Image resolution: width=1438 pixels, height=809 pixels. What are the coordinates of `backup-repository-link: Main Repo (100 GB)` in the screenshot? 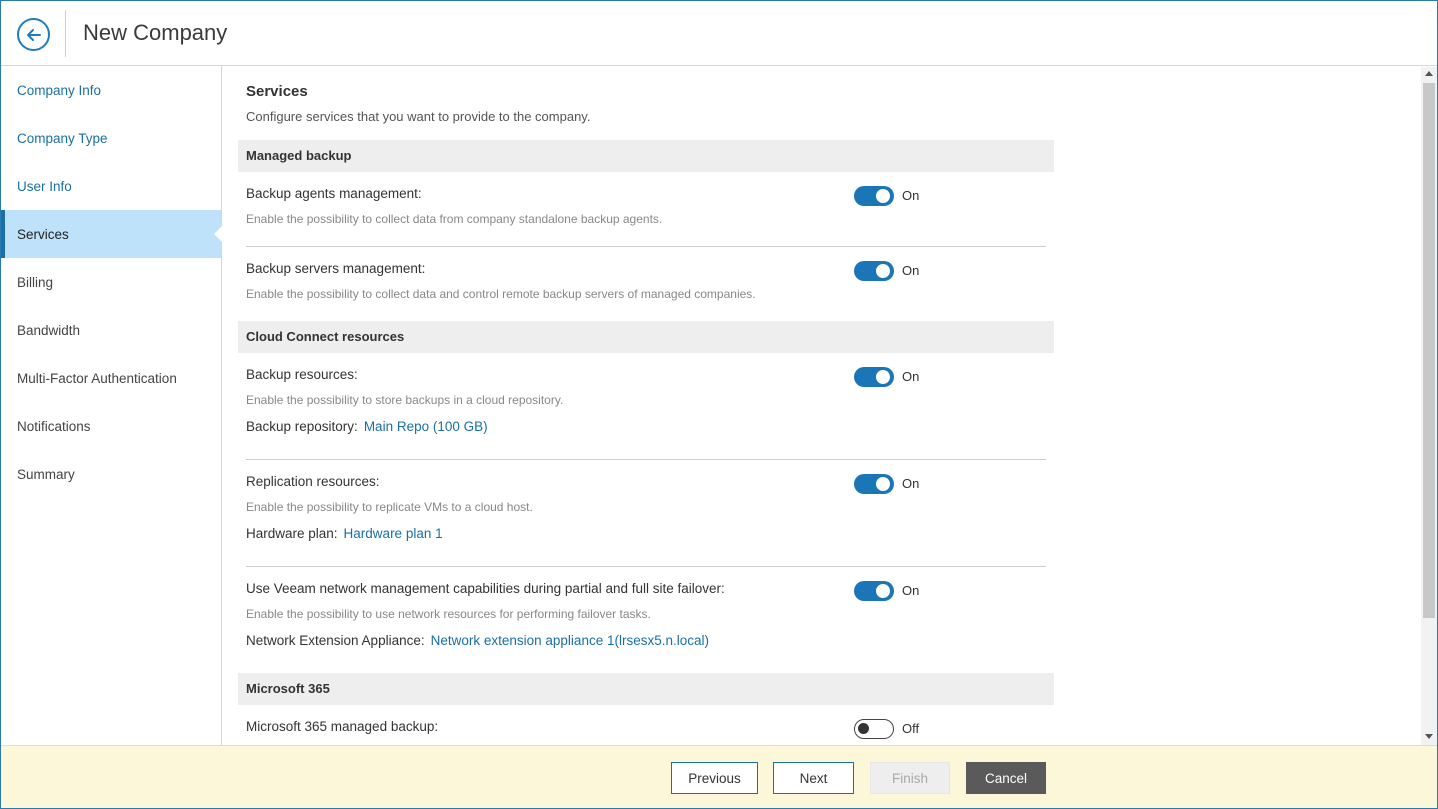 It's located at (426, 426).